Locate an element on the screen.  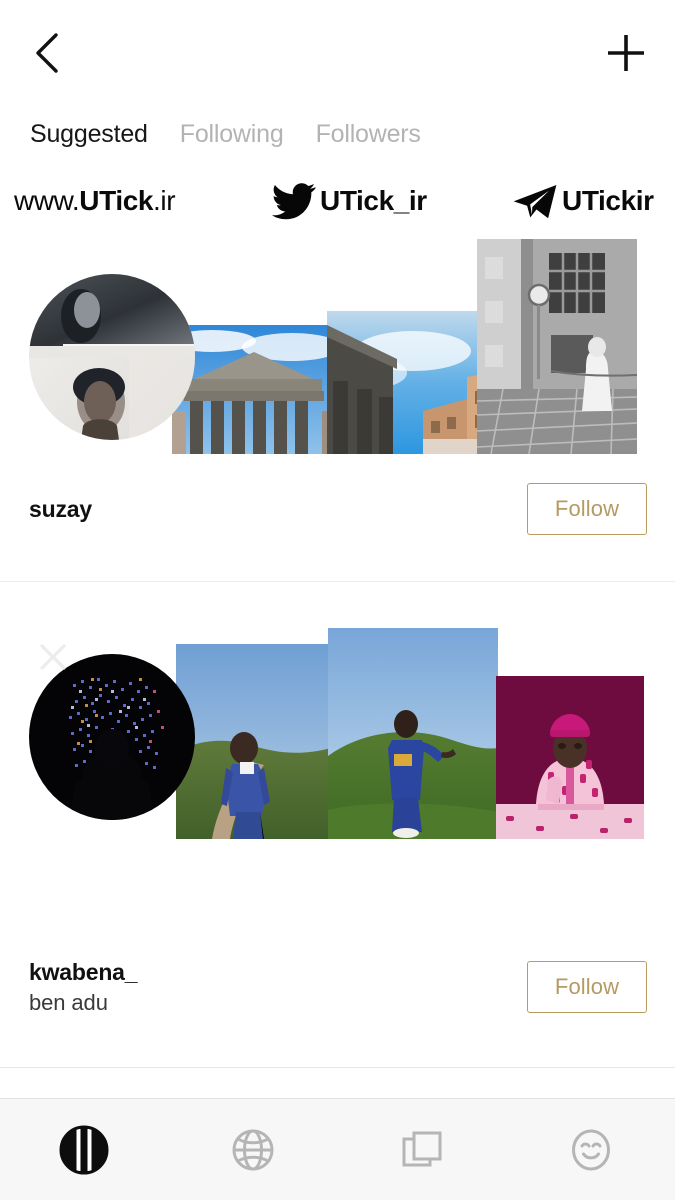
watermark-twitter: UTick_ir is located at coordinates (349, 201).